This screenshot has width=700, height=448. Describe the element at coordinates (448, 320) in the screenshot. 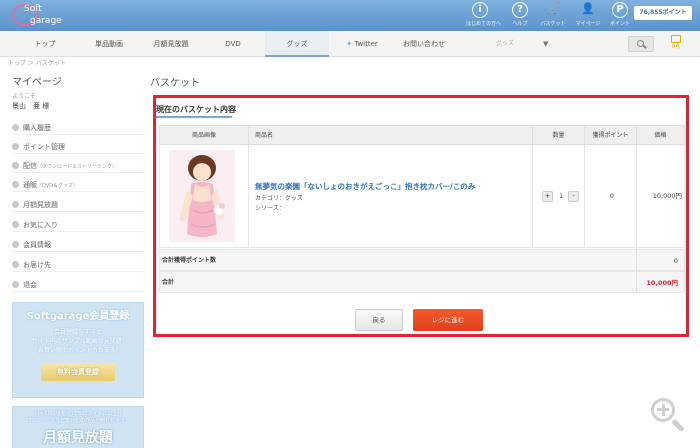

I see `checkout-button: レジに進む` at that location.